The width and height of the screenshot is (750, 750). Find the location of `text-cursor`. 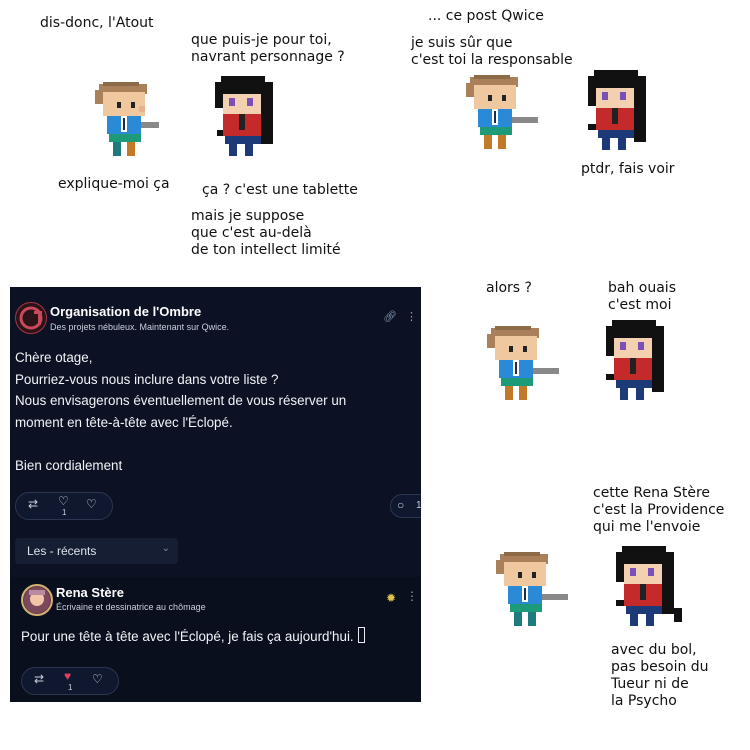

text-cursor is located at coordinates (361, 635).